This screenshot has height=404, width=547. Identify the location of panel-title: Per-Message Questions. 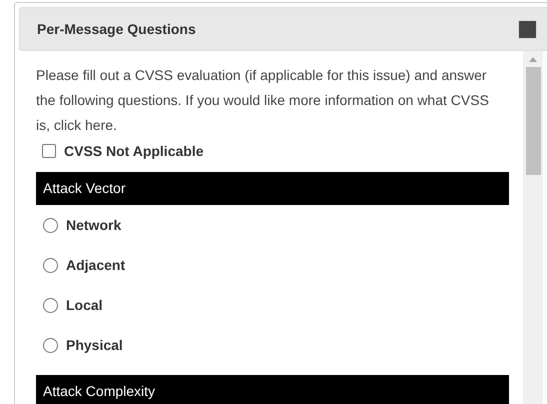
(116, 29).